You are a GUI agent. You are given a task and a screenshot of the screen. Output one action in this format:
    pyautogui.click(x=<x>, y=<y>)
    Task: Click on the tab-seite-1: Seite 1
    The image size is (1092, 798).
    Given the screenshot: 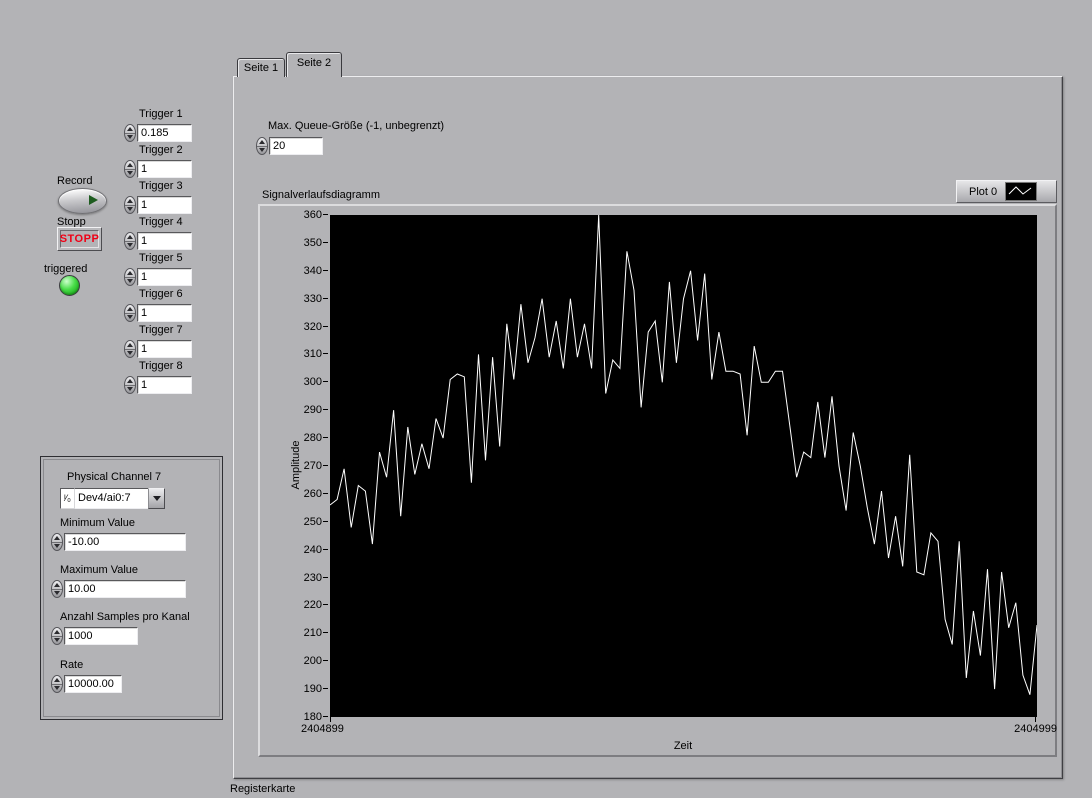 What is the action you would take?
    pyautogui.click(x=261, y=67)
    